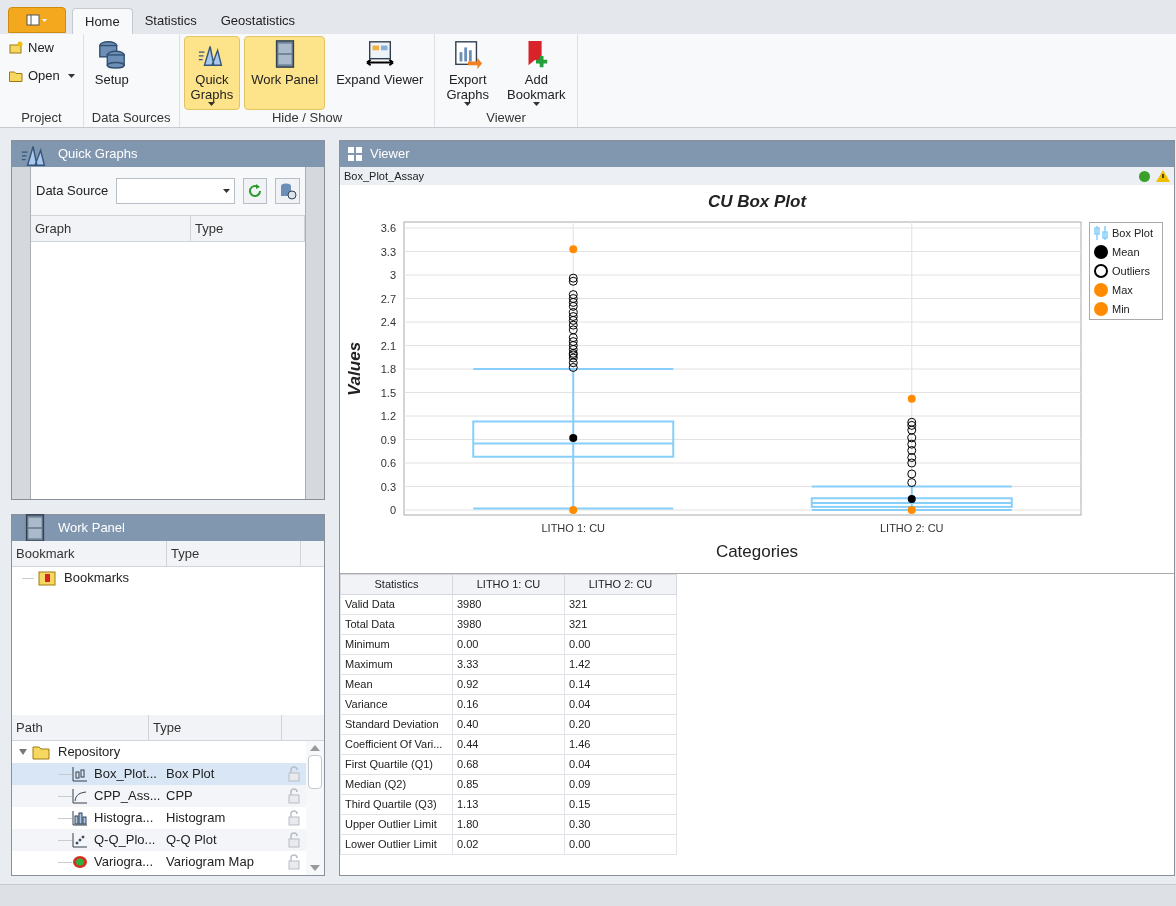 The image size is (1176, 906). I want to click on ribbon-button: Work Panel, so click(285, 73).